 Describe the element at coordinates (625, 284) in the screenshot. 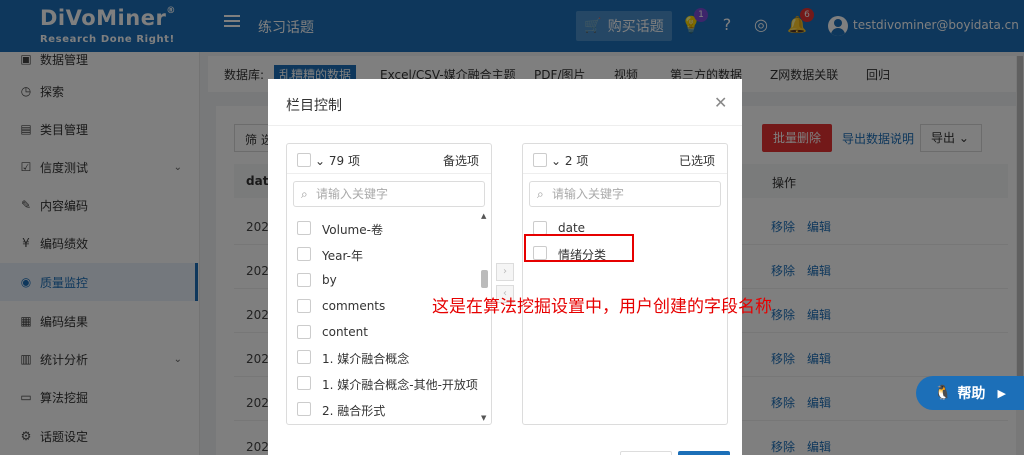

I see `selected-panel: ⌄ 2 项 已选项 ⌕ date 情绪分类` at that location.